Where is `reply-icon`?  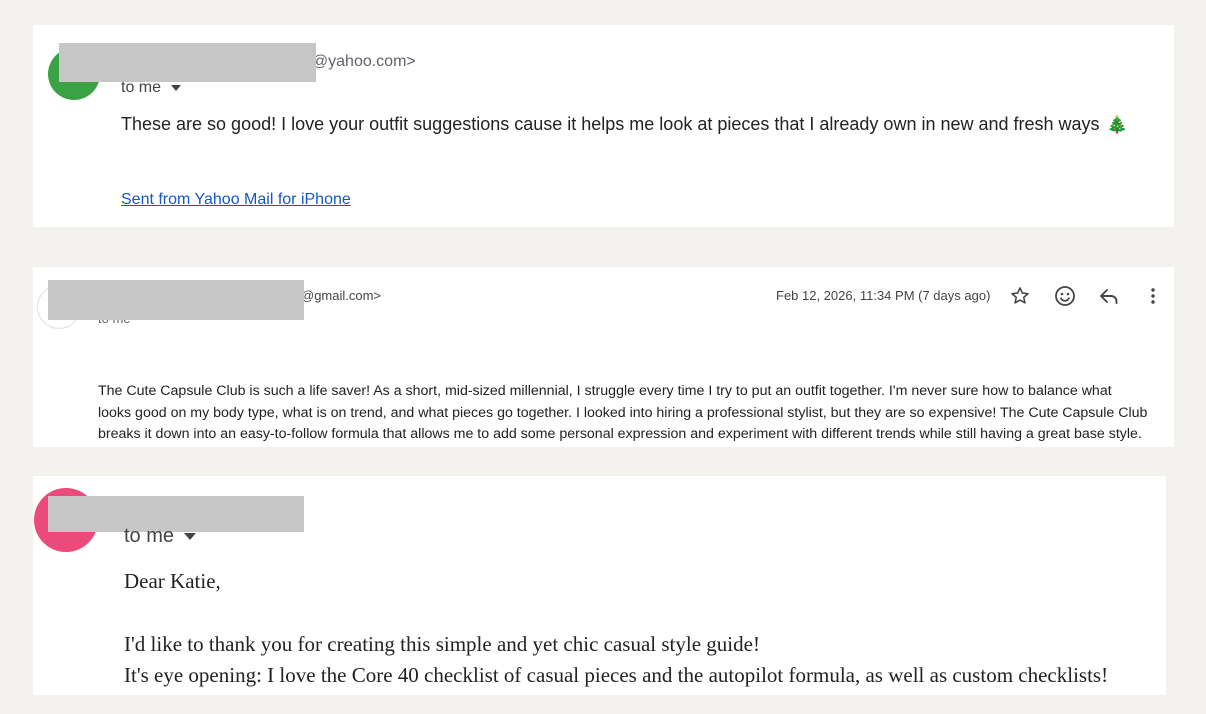 reply-icon is located at coordinates (1109, 296).